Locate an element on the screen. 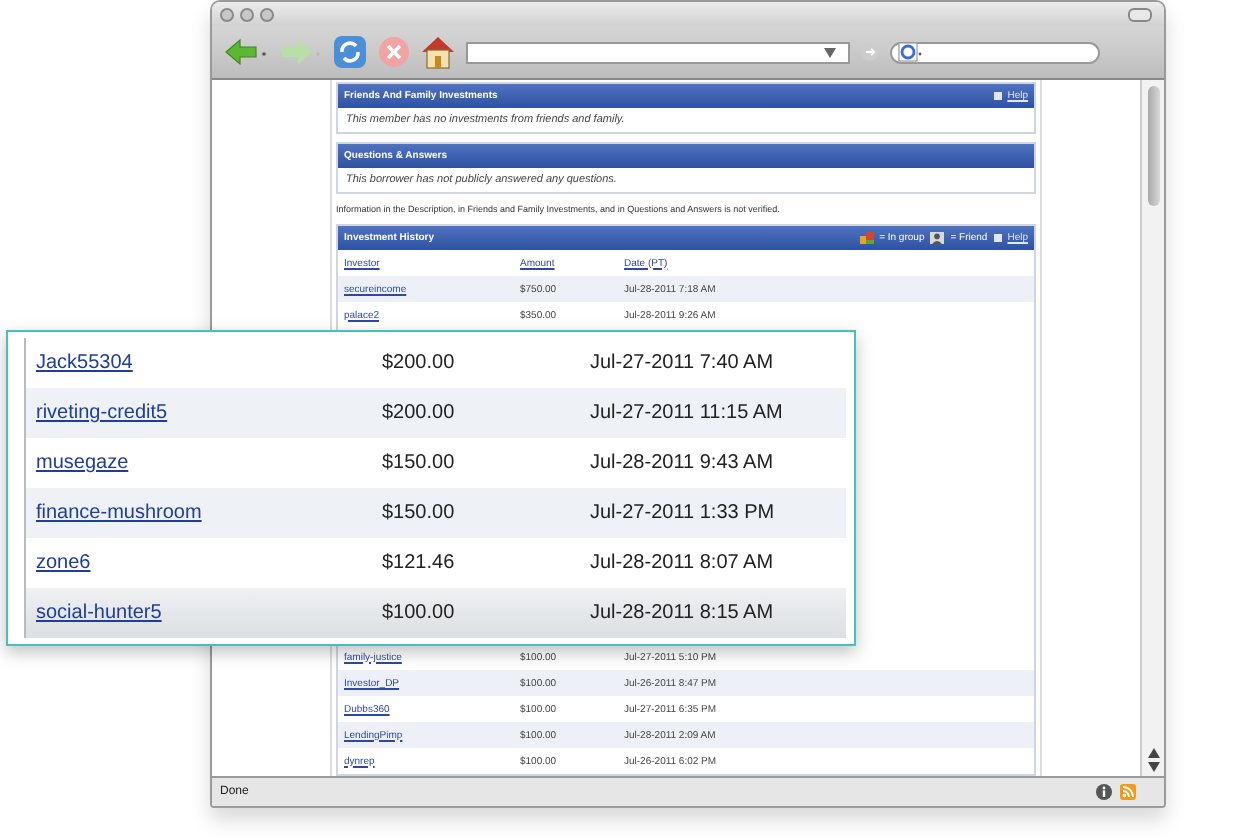  search-engine-icon is located at coordinates (910, 52).